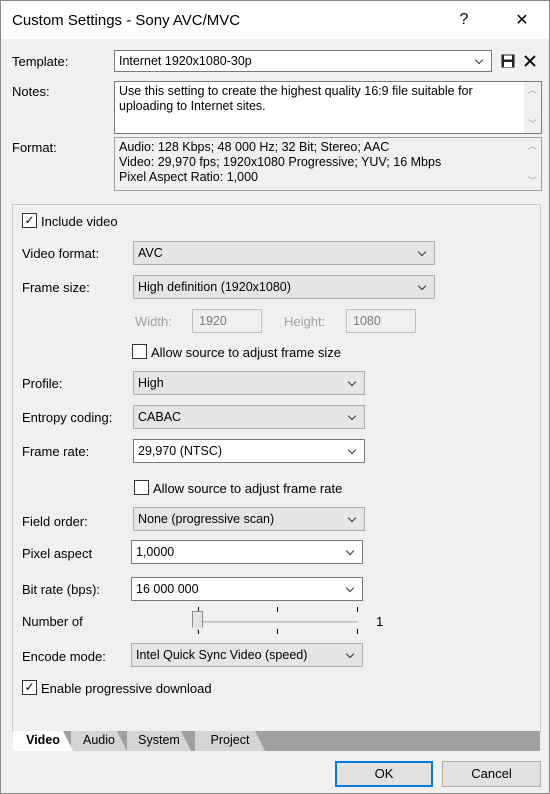 The width and height of the screenshot is (550, 794). What do you see at coordinates (61, 589) in the screenshot?
I see `bit-rate-label: Bit rate (bps):` at bounding box center [61, 589].